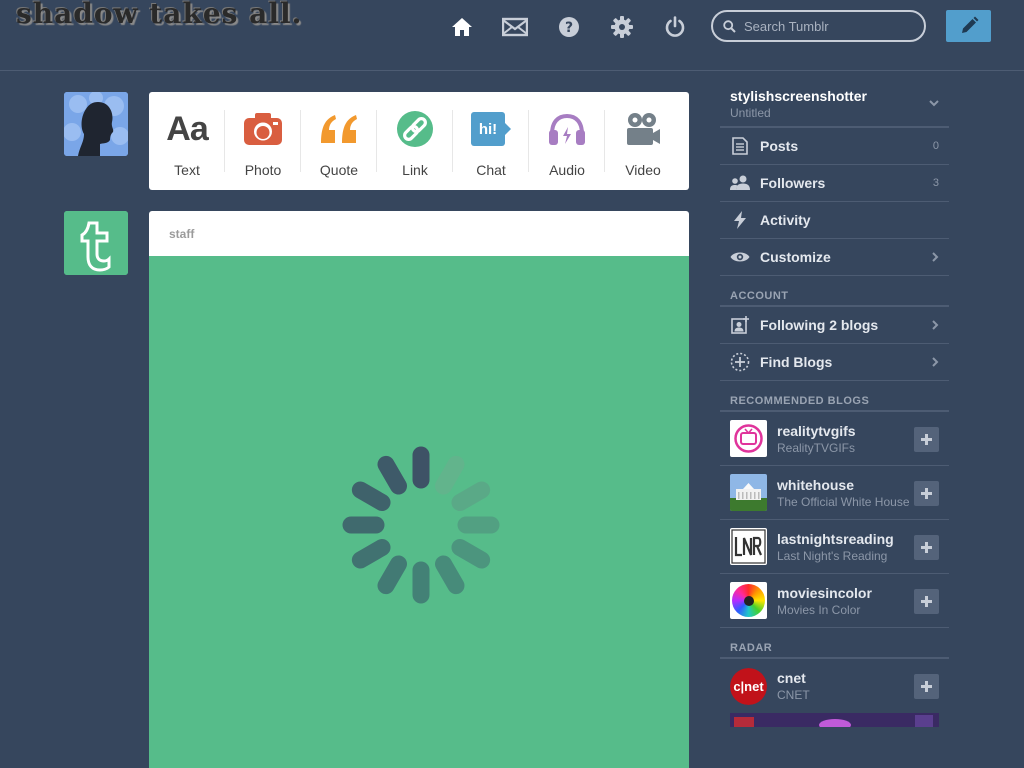 The image size is (1024, 768). I want to click on loading-spinner-icon, so click(421, 525).